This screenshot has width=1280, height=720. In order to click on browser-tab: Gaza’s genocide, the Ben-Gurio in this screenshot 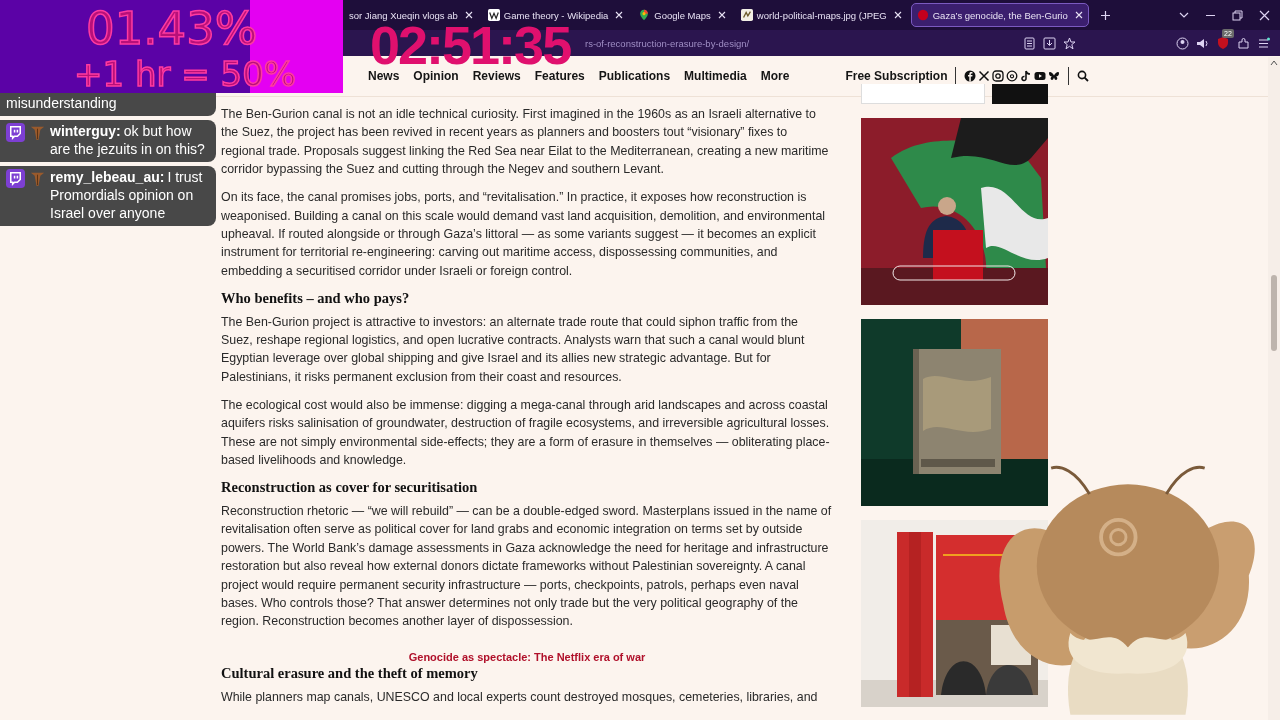, I will do `click(999, 15)`.